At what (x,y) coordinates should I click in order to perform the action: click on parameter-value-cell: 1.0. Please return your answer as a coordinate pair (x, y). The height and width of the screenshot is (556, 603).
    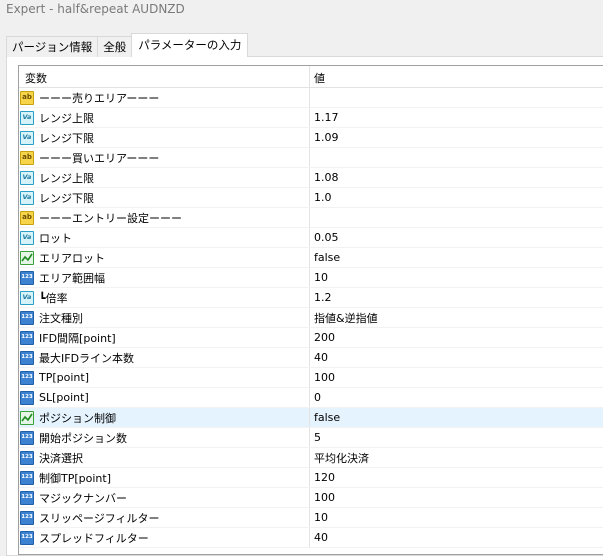
    Looking at the image, I should click on (456, 197).